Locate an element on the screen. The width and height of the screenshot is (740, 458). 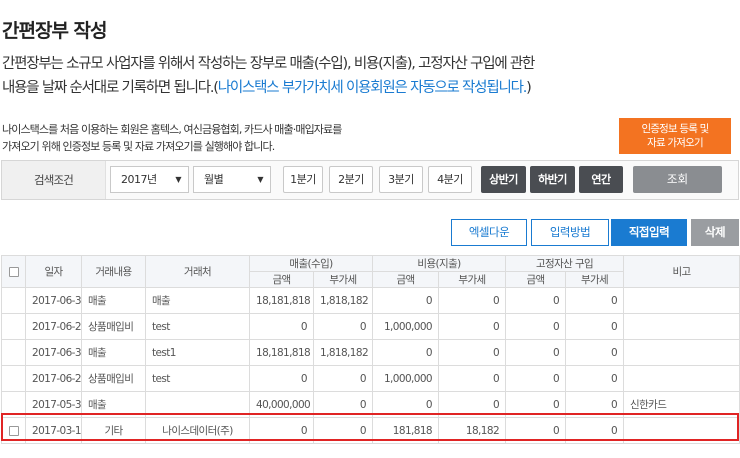
col-expense: 비용(지출) is located at coordinates (439, 263).